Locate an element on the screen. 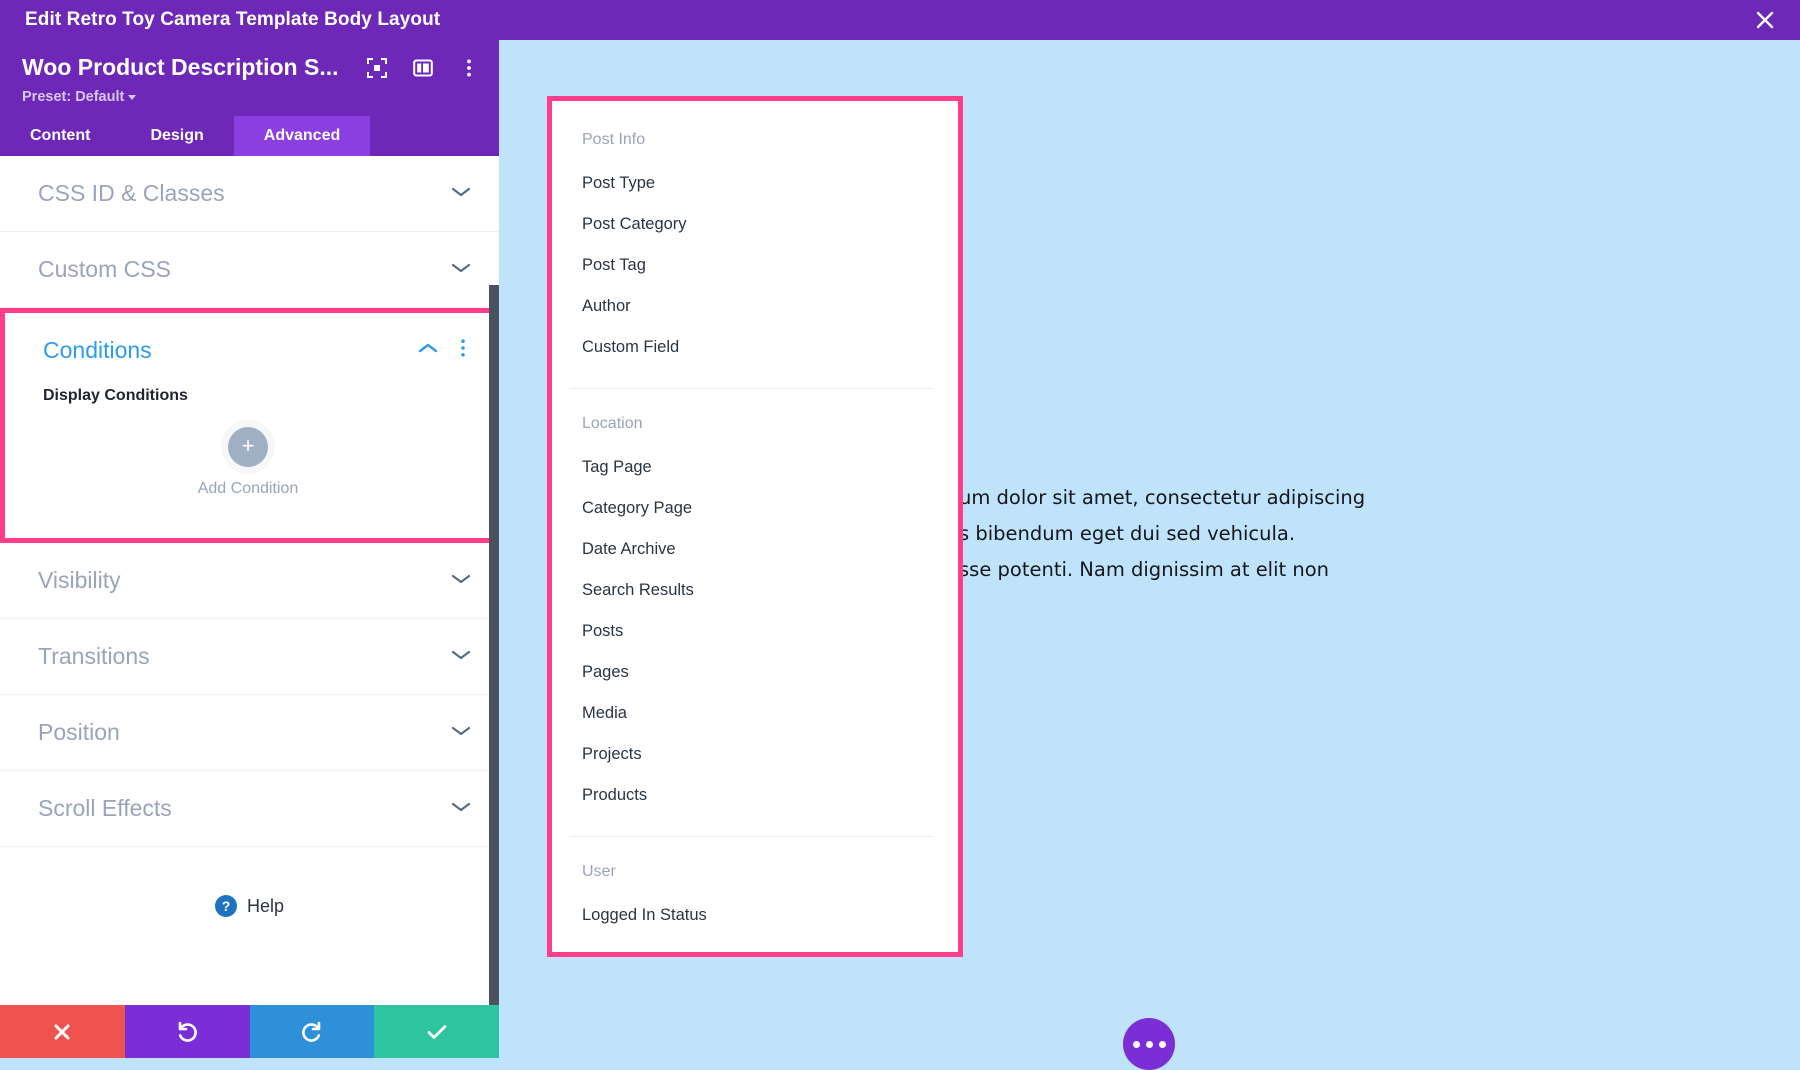 Image resolution: width=1800 pixels, height=1070 pixels. accordion-transitions: Transitions is located at coordinates (249, 657).